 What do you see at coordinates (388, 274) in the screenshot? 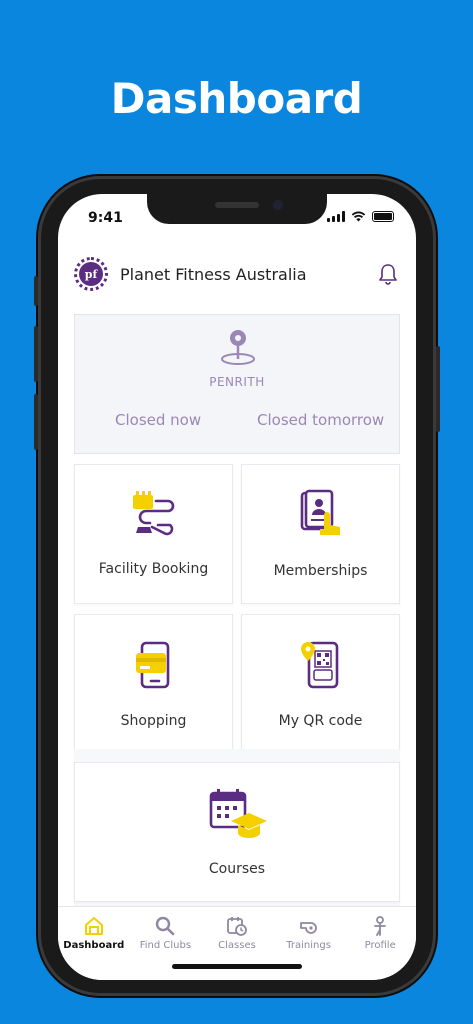
I see `notification-bell-icon` at bounding box center [388, 274].